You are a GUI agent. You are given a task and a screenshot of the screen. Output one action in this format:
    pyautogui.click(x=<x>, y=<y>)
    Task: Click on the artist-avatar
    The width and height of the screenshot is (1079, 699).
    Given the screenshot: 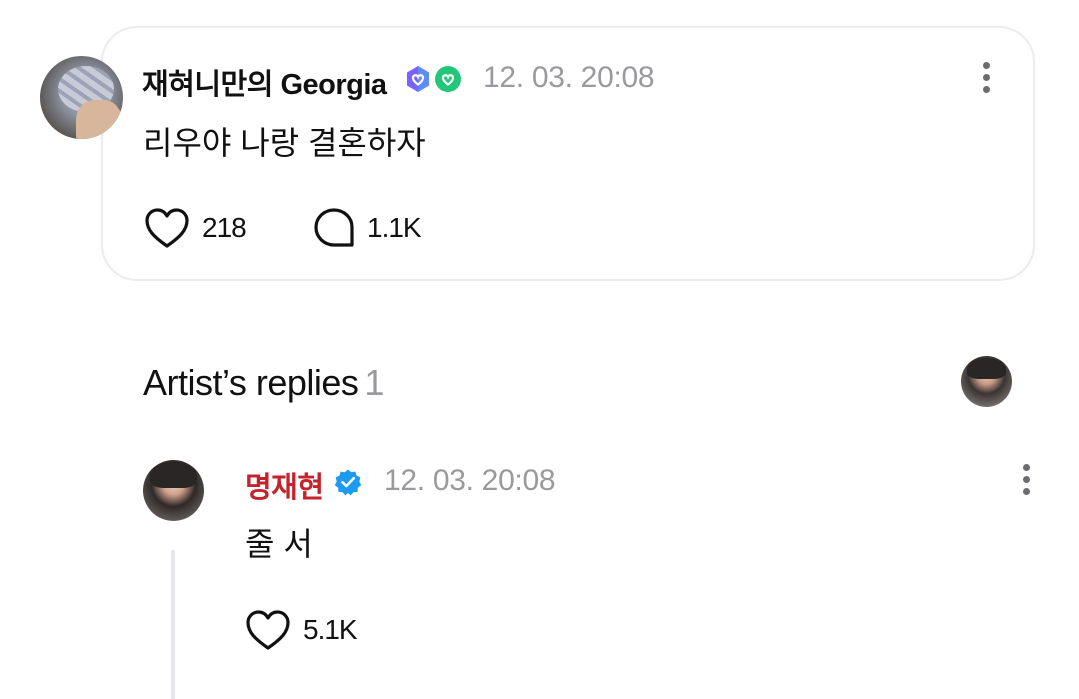 What is the action you would take?
    pyautogui.click(x=173, y=490)
    